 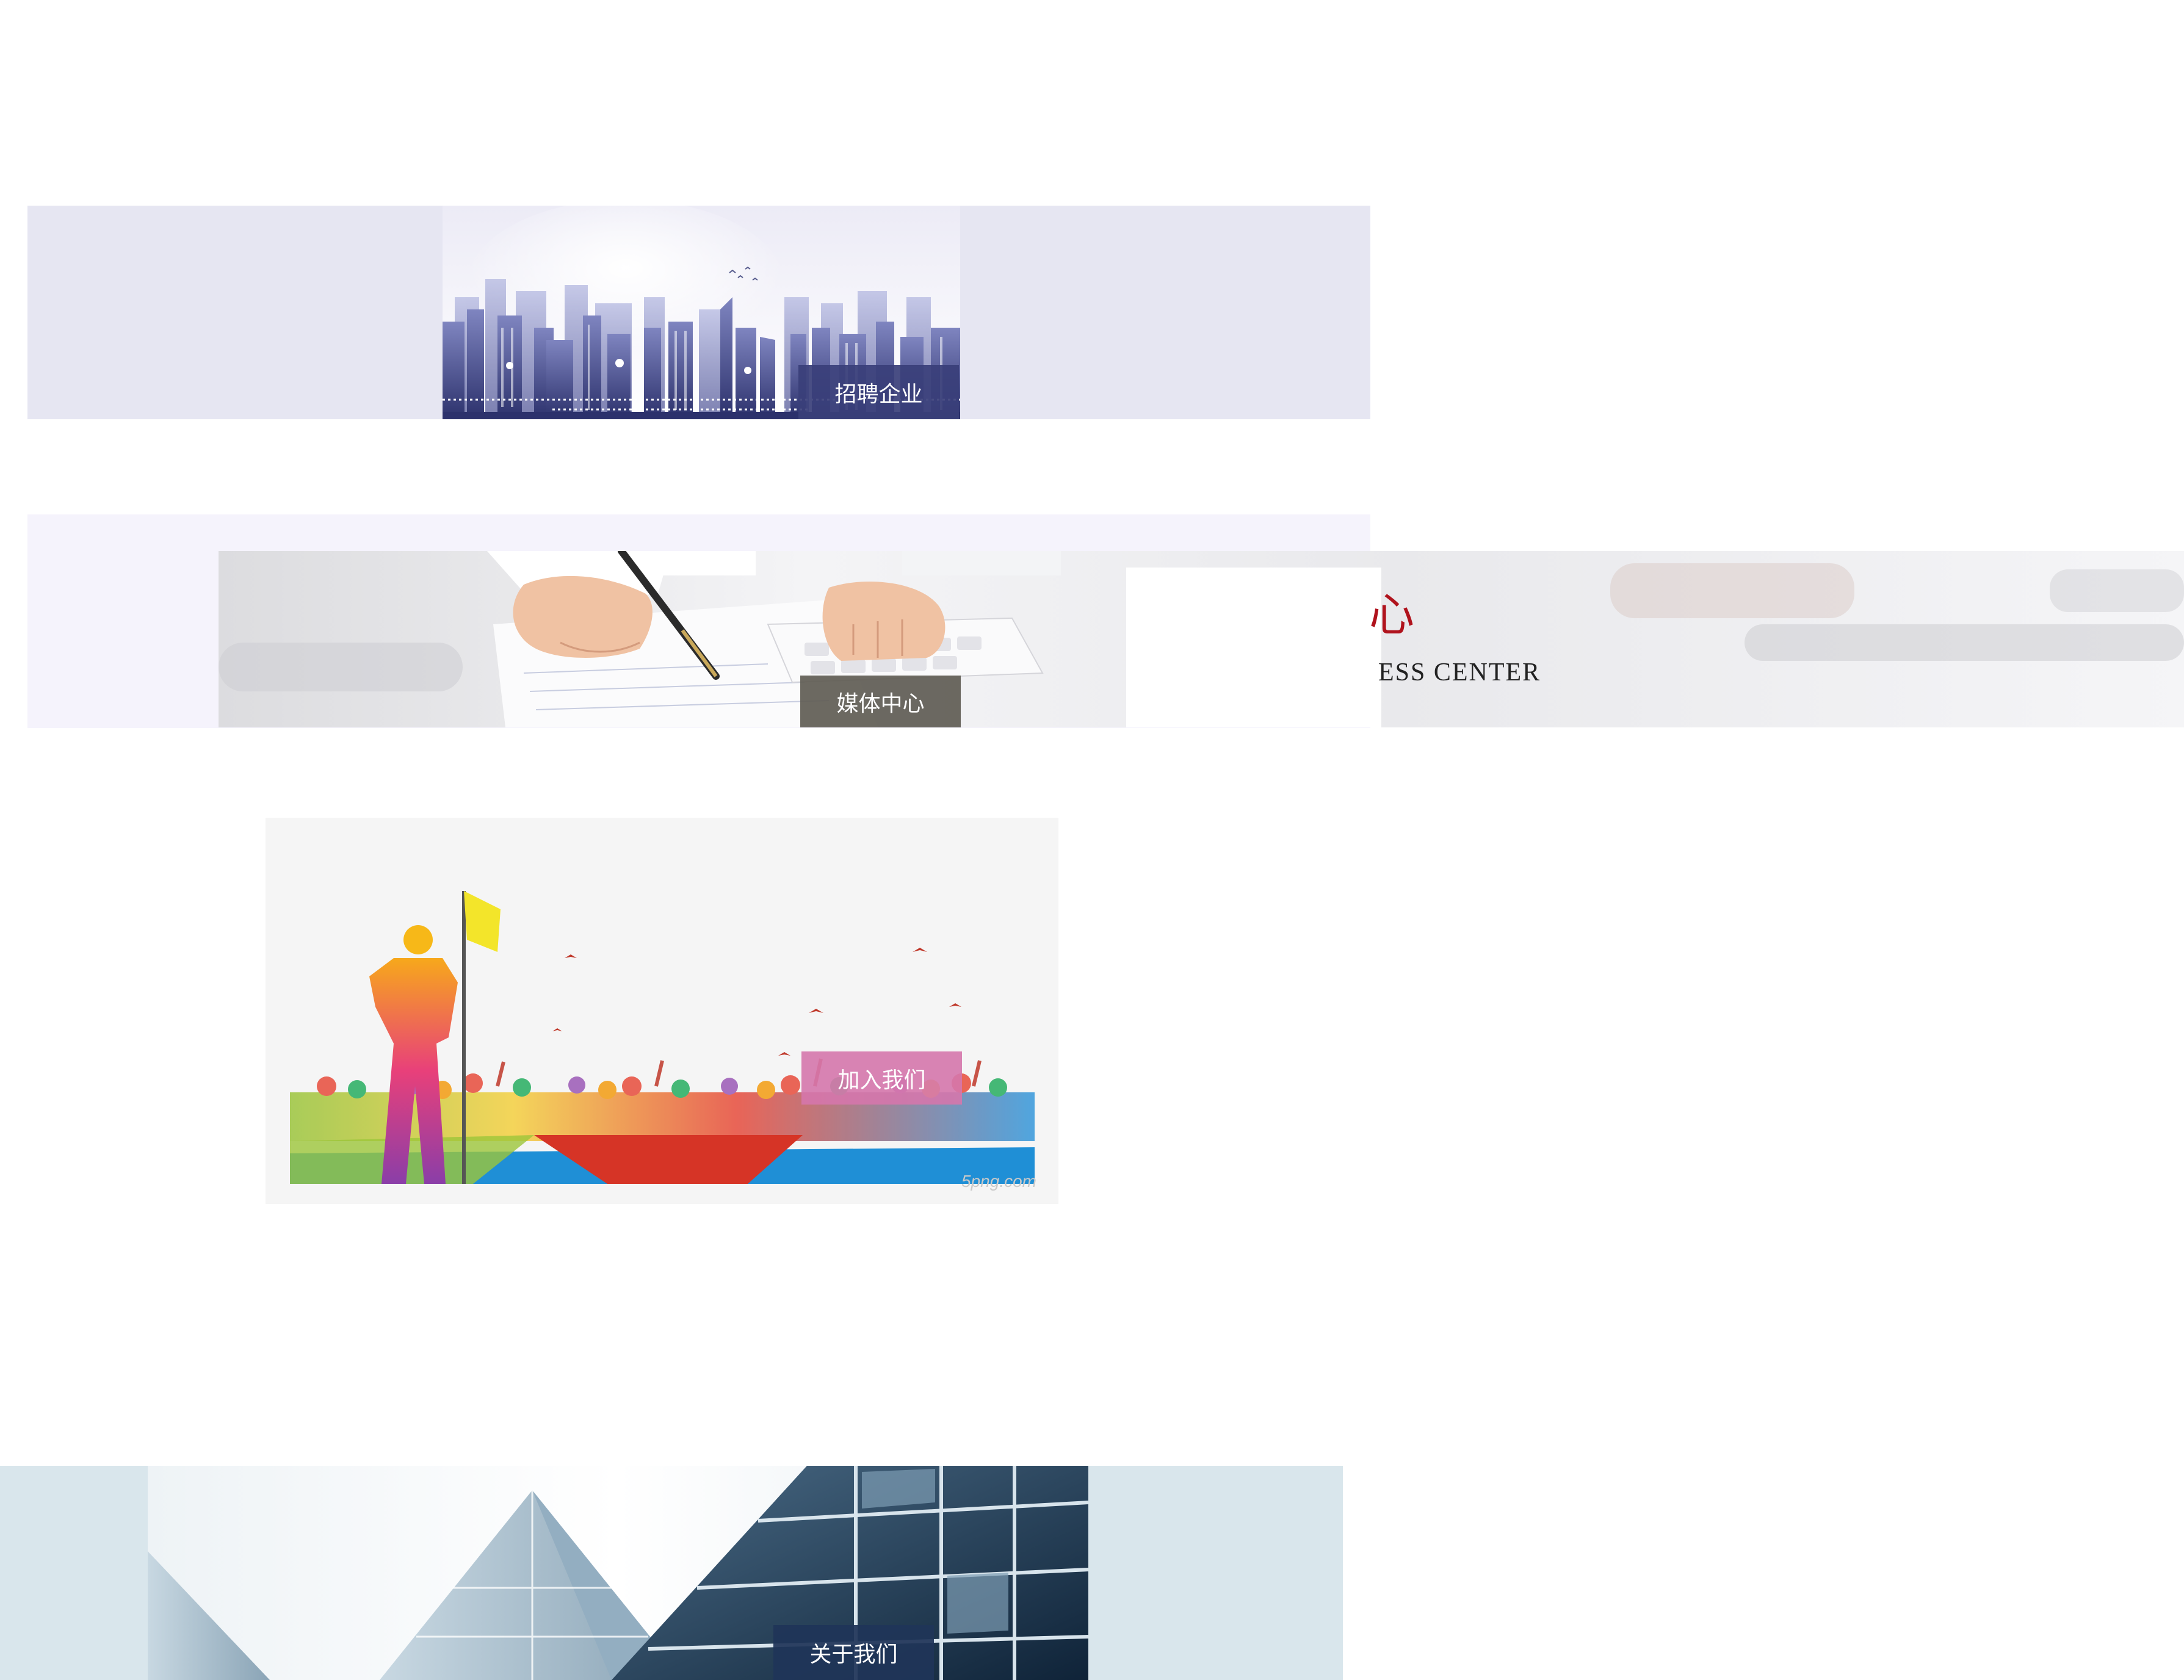 I want to click on join-label: 加入我们, so click(x=881, y=1078).